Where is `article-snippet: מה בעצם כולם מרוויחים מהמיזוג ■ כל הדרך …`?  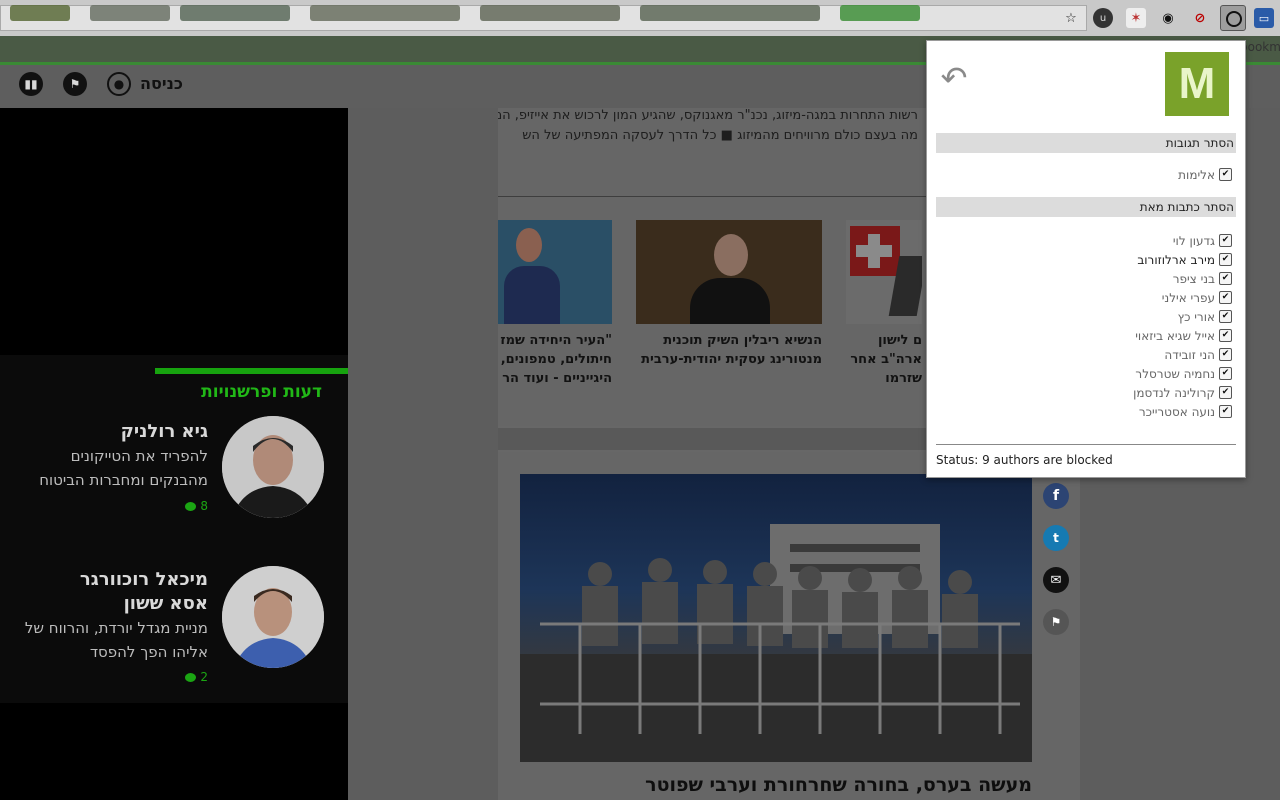
article-snippet: מה בעצם כולם מרוויחים מהמיזוג ■ כל הדרך … is located at coordinates (708, 135).